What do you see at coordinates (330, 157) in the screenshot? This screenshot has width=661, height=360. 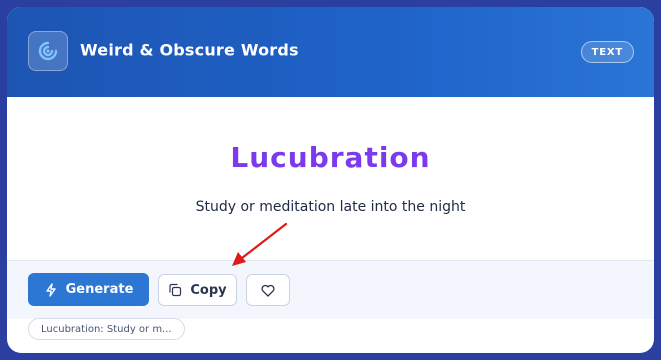 I see `generated-word: Lucubration` at bounding box center [330, 157].